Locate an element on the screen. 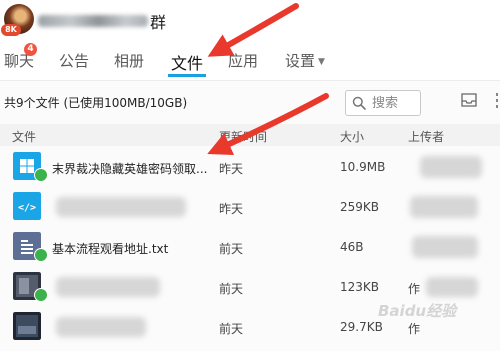 The height and width of the screenshot is (351, 500). files-toolbar: 共9个文件 (已使用100MB/10GB) is located at coordinates (250, 101).